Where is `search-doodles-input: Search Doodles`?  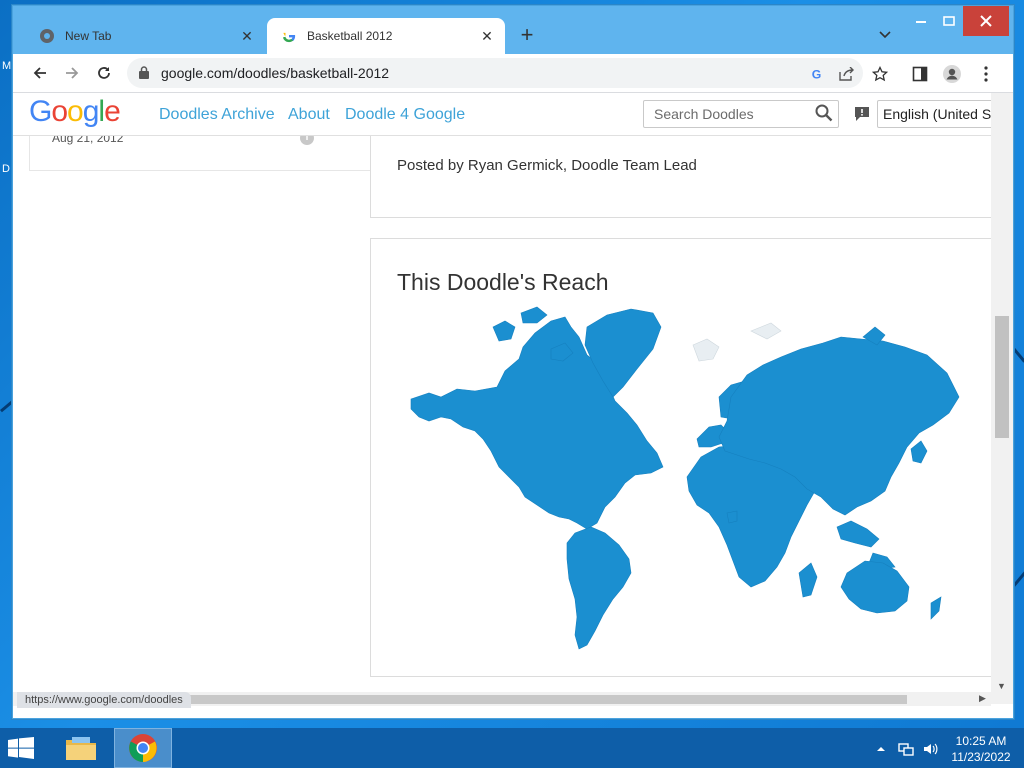
search-doodles-input: Search Doodles is located at coordinates (741, 114).